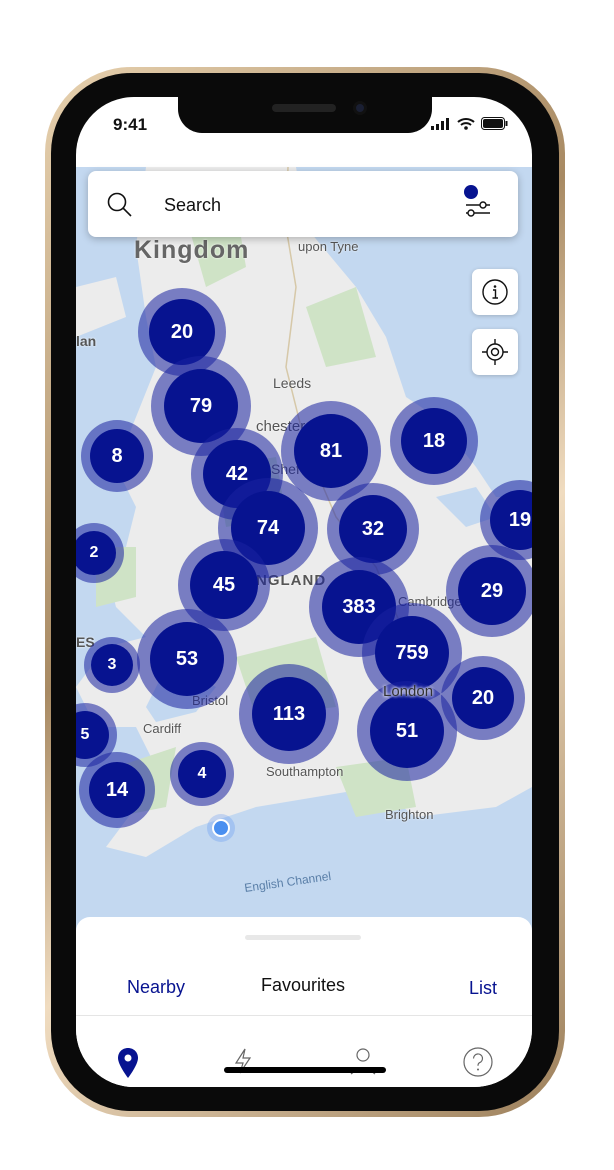 The image size is (614, 1170). Describe the element at coordinates (119, 204) in the screenshot. I see `search-icon` at that location.